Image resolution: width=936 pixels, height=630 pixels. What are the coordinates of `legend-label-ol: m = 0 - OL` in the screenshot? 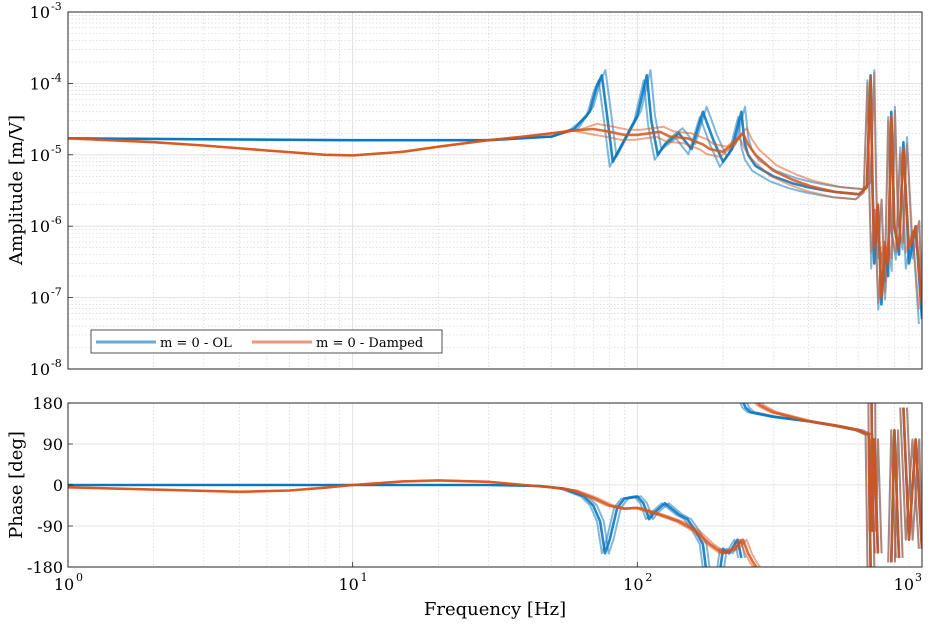 It's located at (196, 343).